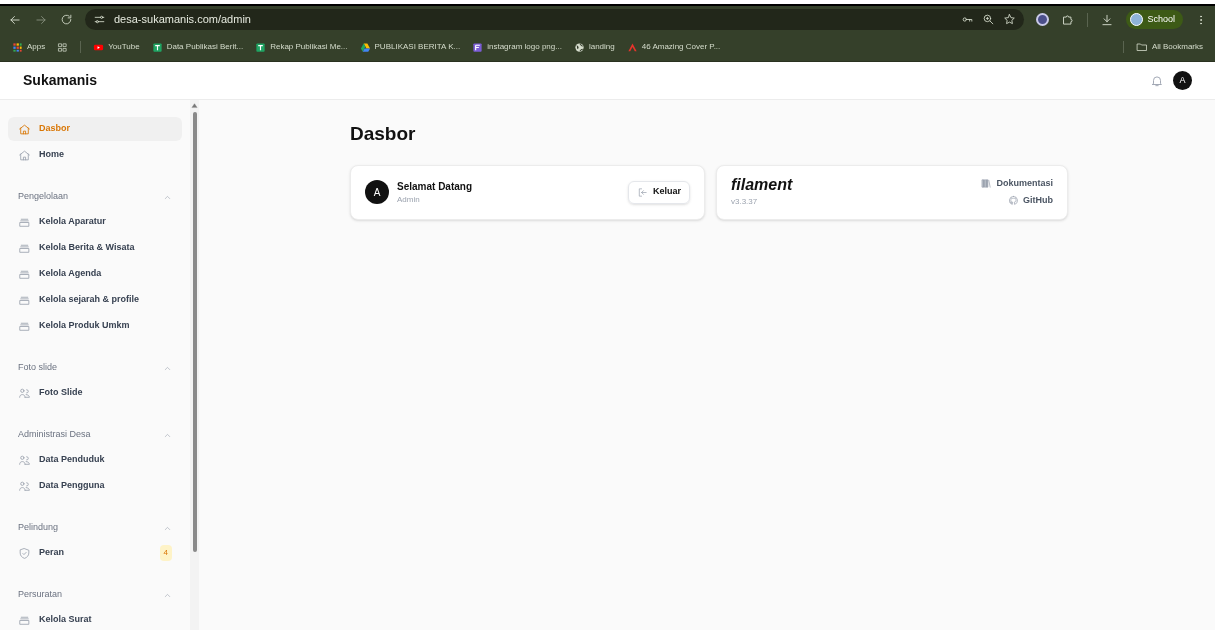 Image resolution: width=1215 pixels, height=630 pixels. I want to click on nav-item: Peran 4, so click(95, 553).